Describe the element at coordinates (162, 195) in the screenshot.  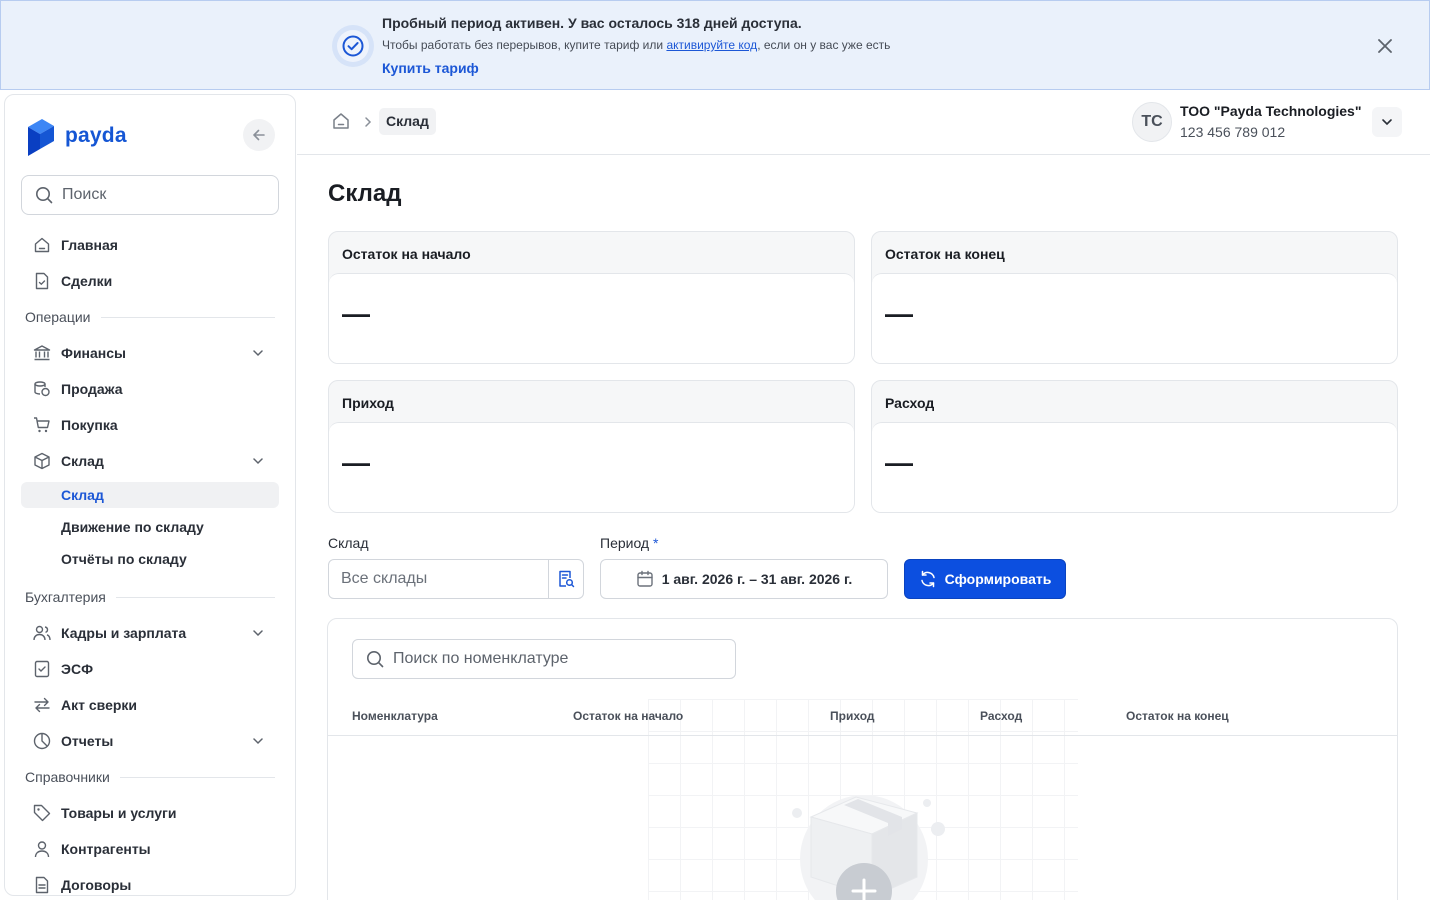
I see `sidebar-search-input` at that location.